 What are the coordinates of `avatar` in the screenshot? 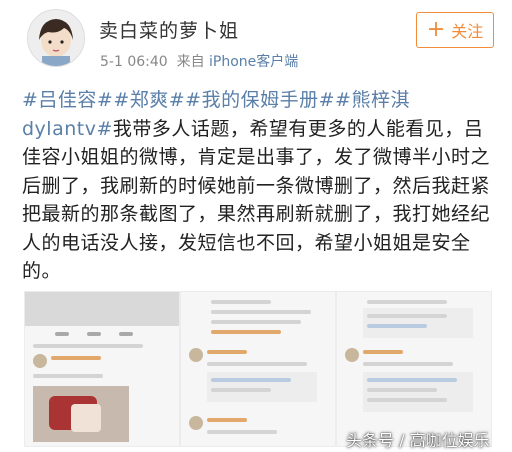 It's located at (56, 38).